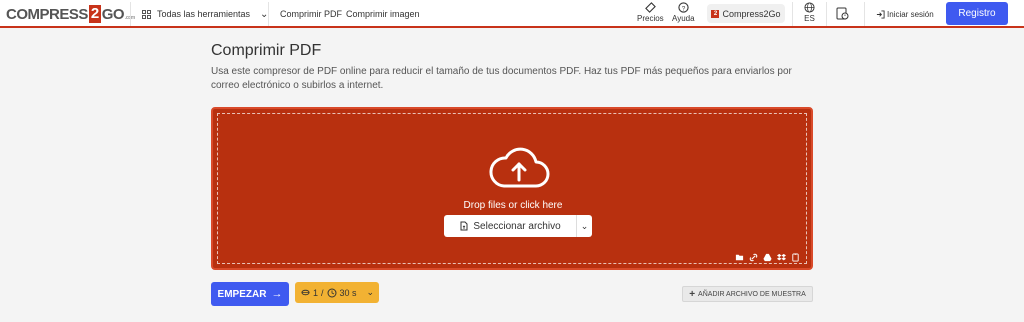  Describe the element at coordinates (513, 205) in the screenshot. I see `drop-hint: Drop files or click here` at that location.